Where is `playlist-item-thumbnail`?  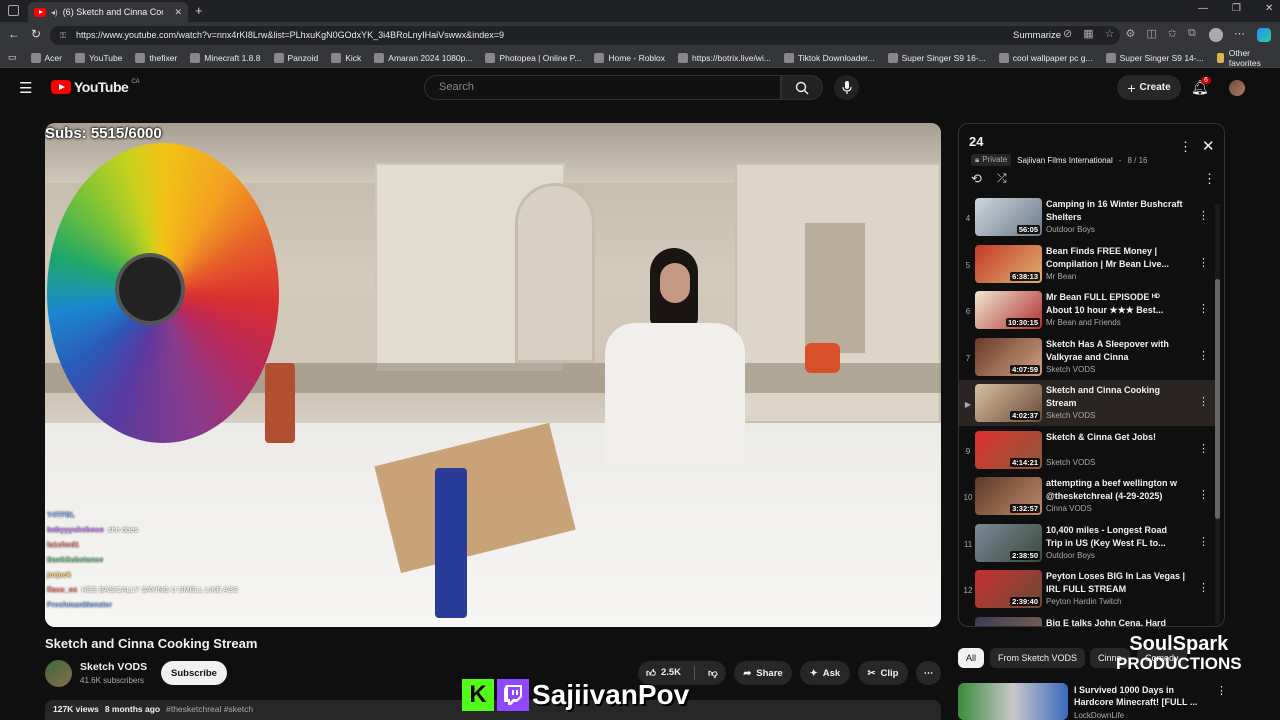
playlist-item-thumbnail is located at coordinates (1008, 621).